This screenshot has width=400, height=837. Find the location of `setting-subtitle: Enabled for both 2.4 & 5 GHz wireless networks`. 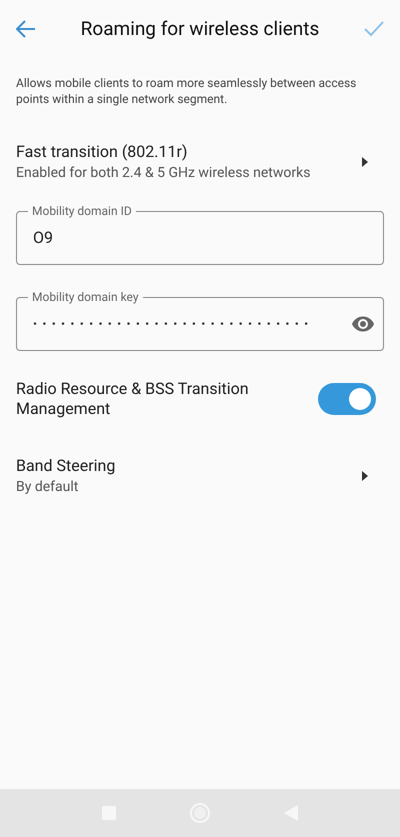

setting-subtitle: Enabled for both 2.4 & 5 GHz wireless networks is located at coordinates (164, 173).